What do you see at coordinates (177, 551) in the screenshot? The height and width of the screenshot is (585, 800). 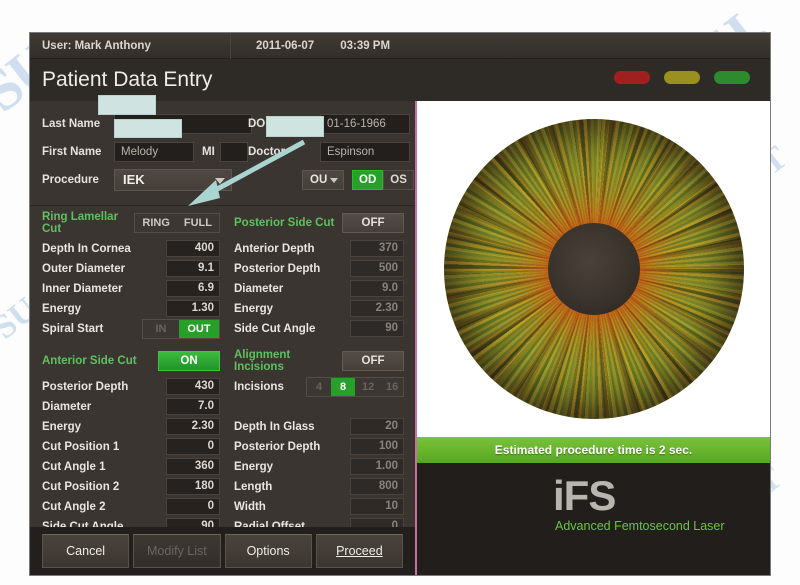 I see `modify-list-button: Modify List` at bounding box center [177, 551].